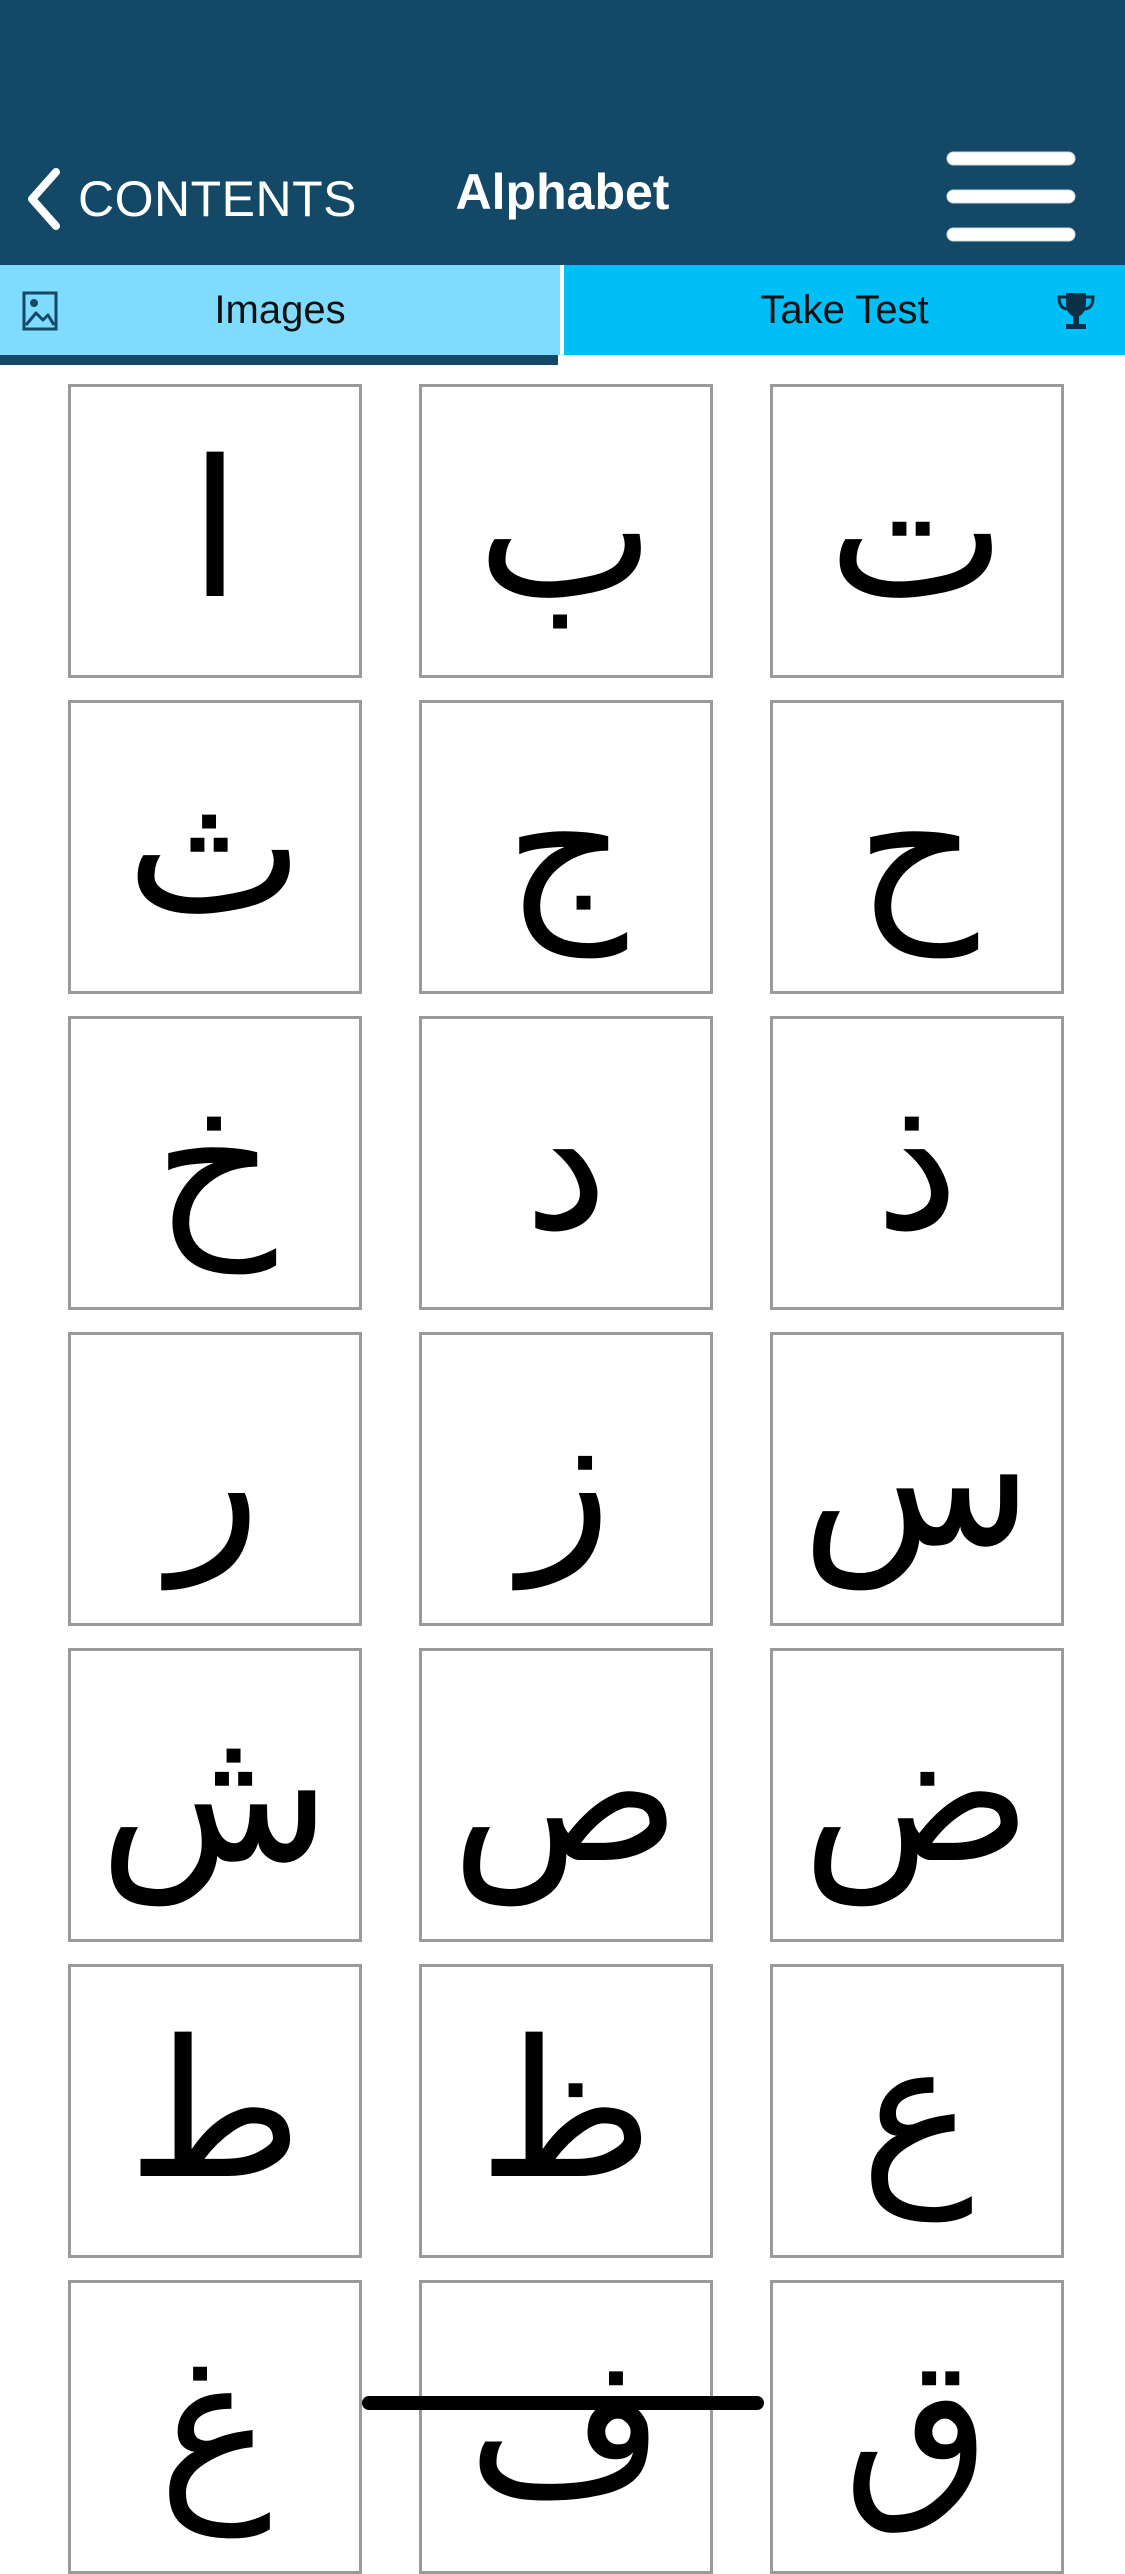  Describe the element at coordinates (40, 311) in the screenshot. I see `image-icon` at that location.